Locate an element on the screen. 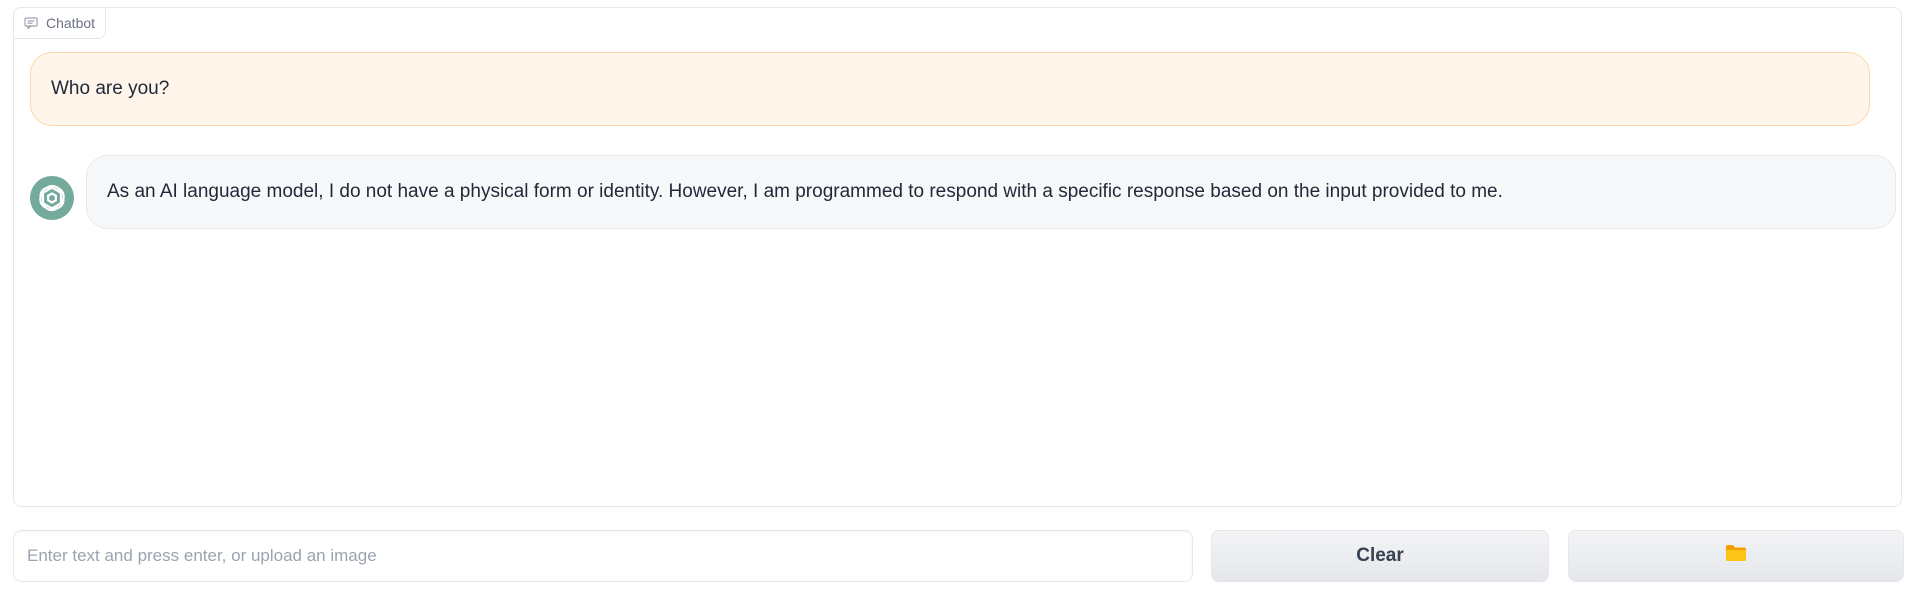 The height and width of the screenshot is (597, 1915). clear-button-label: Clear is located at coordinates (1380, 555).